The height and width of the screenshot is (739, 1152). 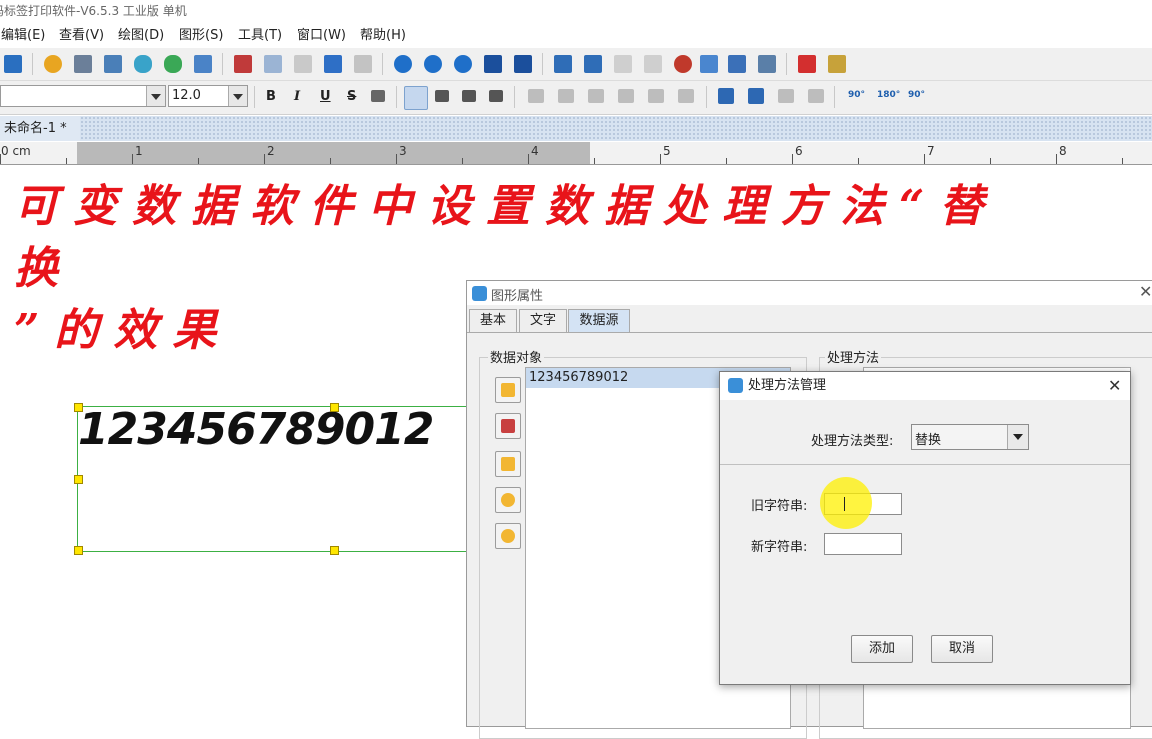 I want to click on settings-icon, so click(x=53, y=64).